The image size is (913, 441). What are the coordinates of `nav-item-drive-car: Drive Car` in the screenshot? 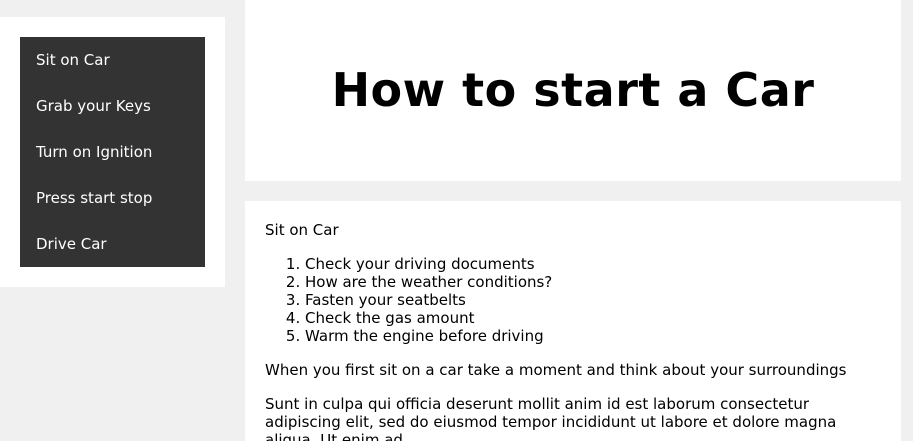 It's located at (112, 244).